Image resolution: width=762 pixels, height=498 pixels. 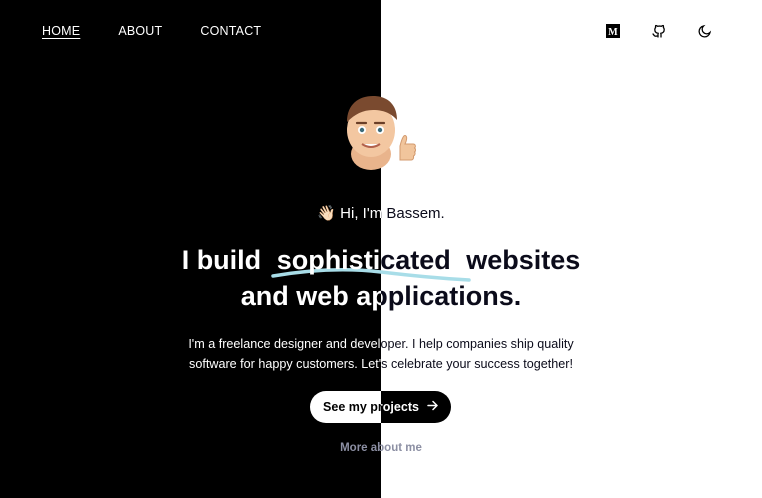 I want to click on github-icon, so click(x=659, y=31).